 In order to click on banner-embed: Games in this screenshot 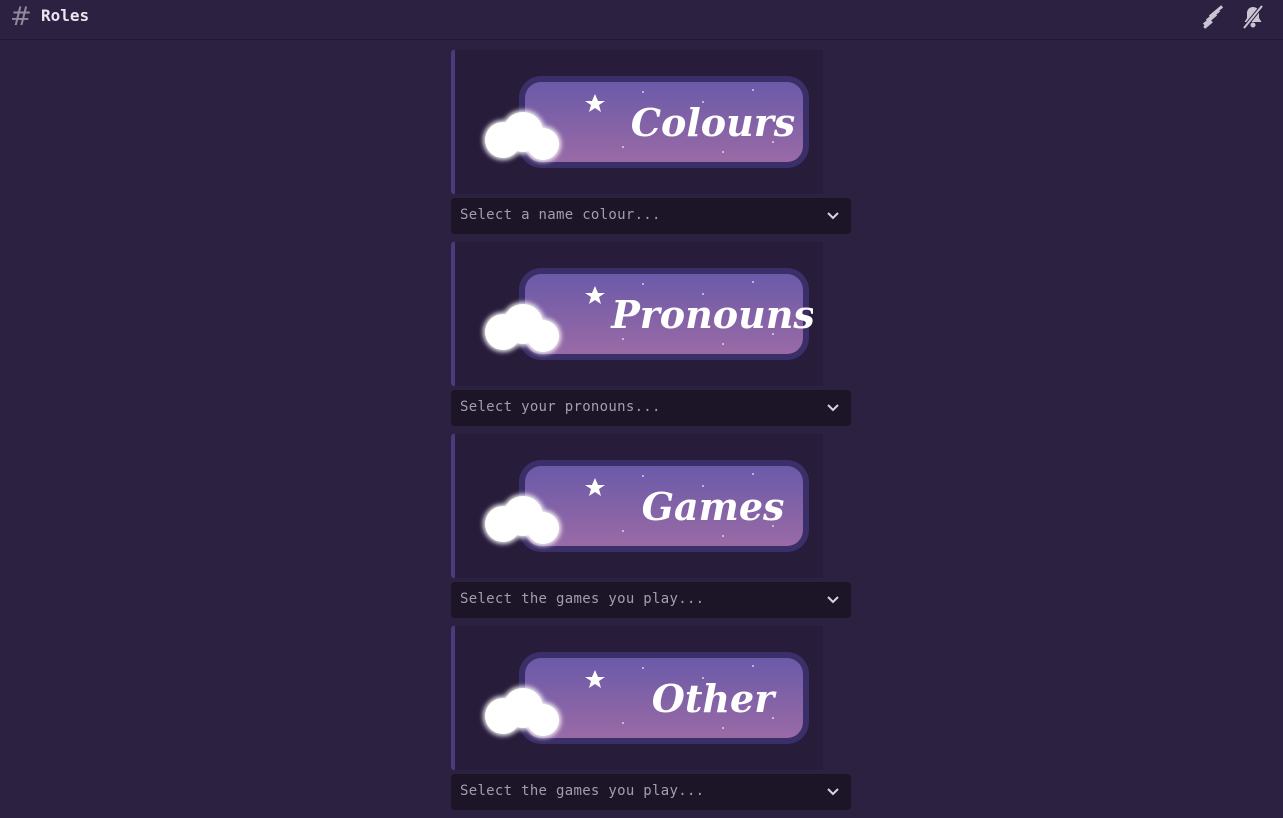, I will do `click(637, 506)`.